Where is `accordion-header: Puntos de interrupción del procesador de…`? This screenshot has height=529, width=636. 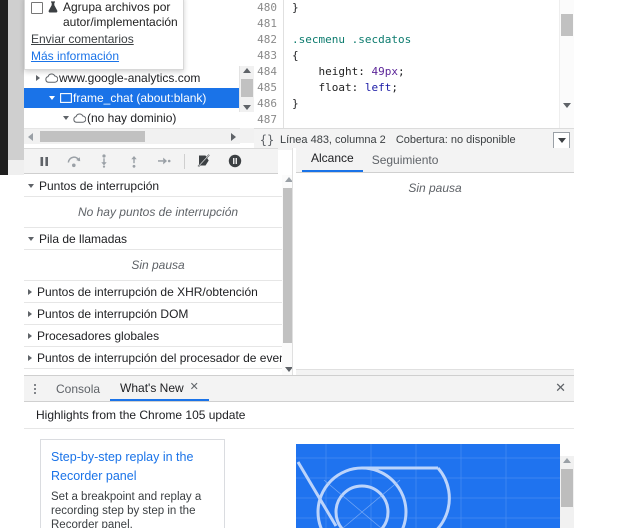
accordion-header: Puntos de interrupción del procesador de… is located at coordinates (158, 358).